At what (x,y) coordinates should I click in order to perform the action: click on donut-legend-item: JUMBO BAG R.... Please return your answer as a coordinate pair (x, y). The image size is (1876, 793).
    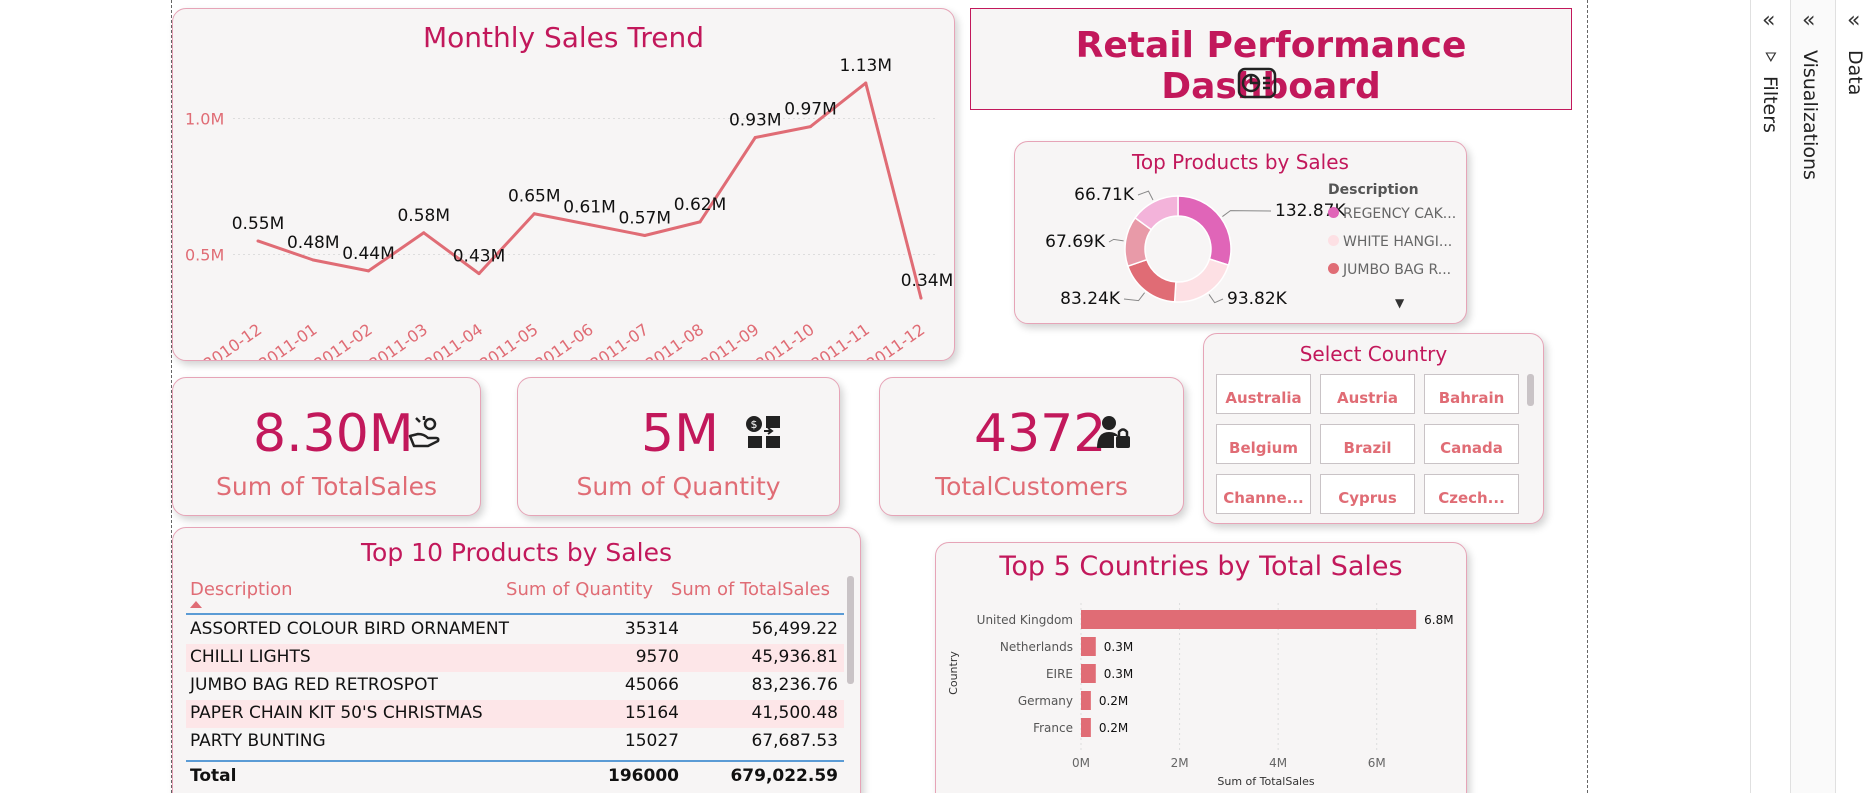
    Looking at the image, I should click on (1389, 270).